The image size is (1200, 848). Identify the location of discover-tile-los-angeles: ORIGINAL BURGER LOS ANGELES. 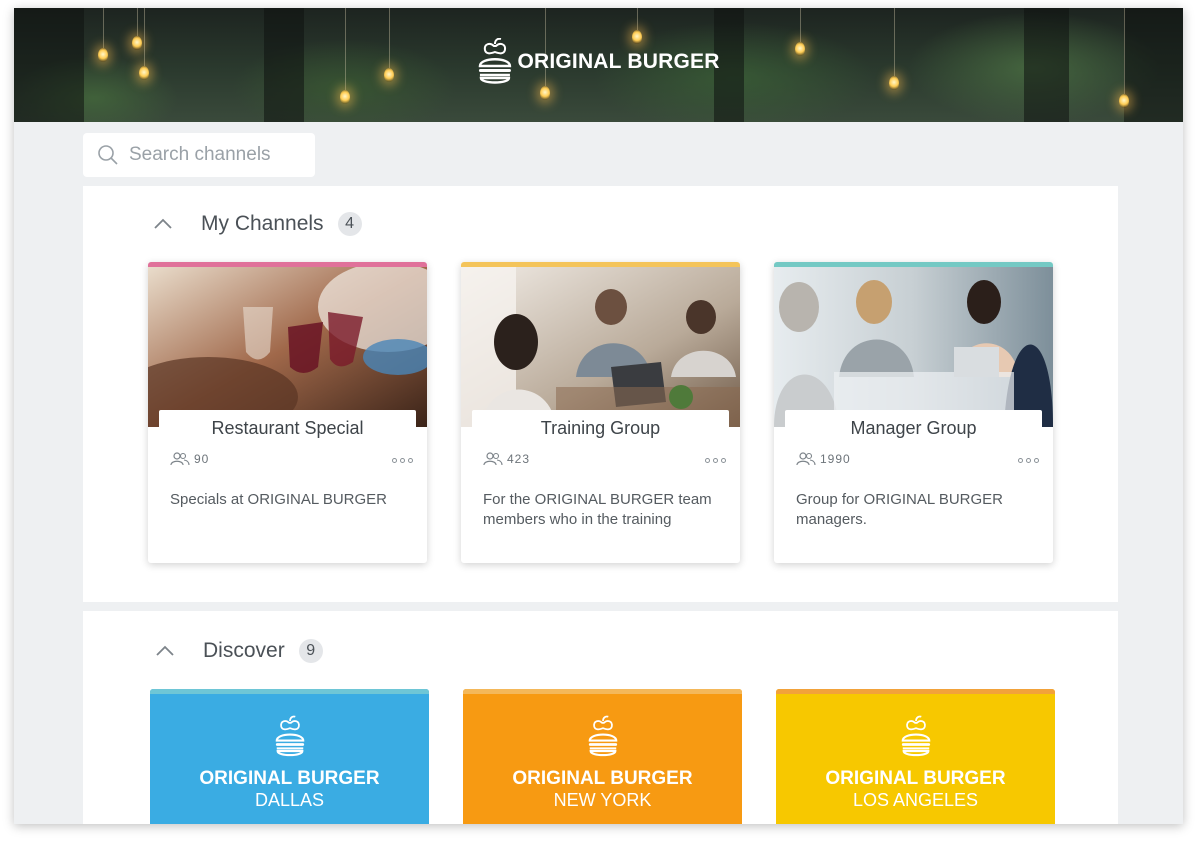
(915, 756).